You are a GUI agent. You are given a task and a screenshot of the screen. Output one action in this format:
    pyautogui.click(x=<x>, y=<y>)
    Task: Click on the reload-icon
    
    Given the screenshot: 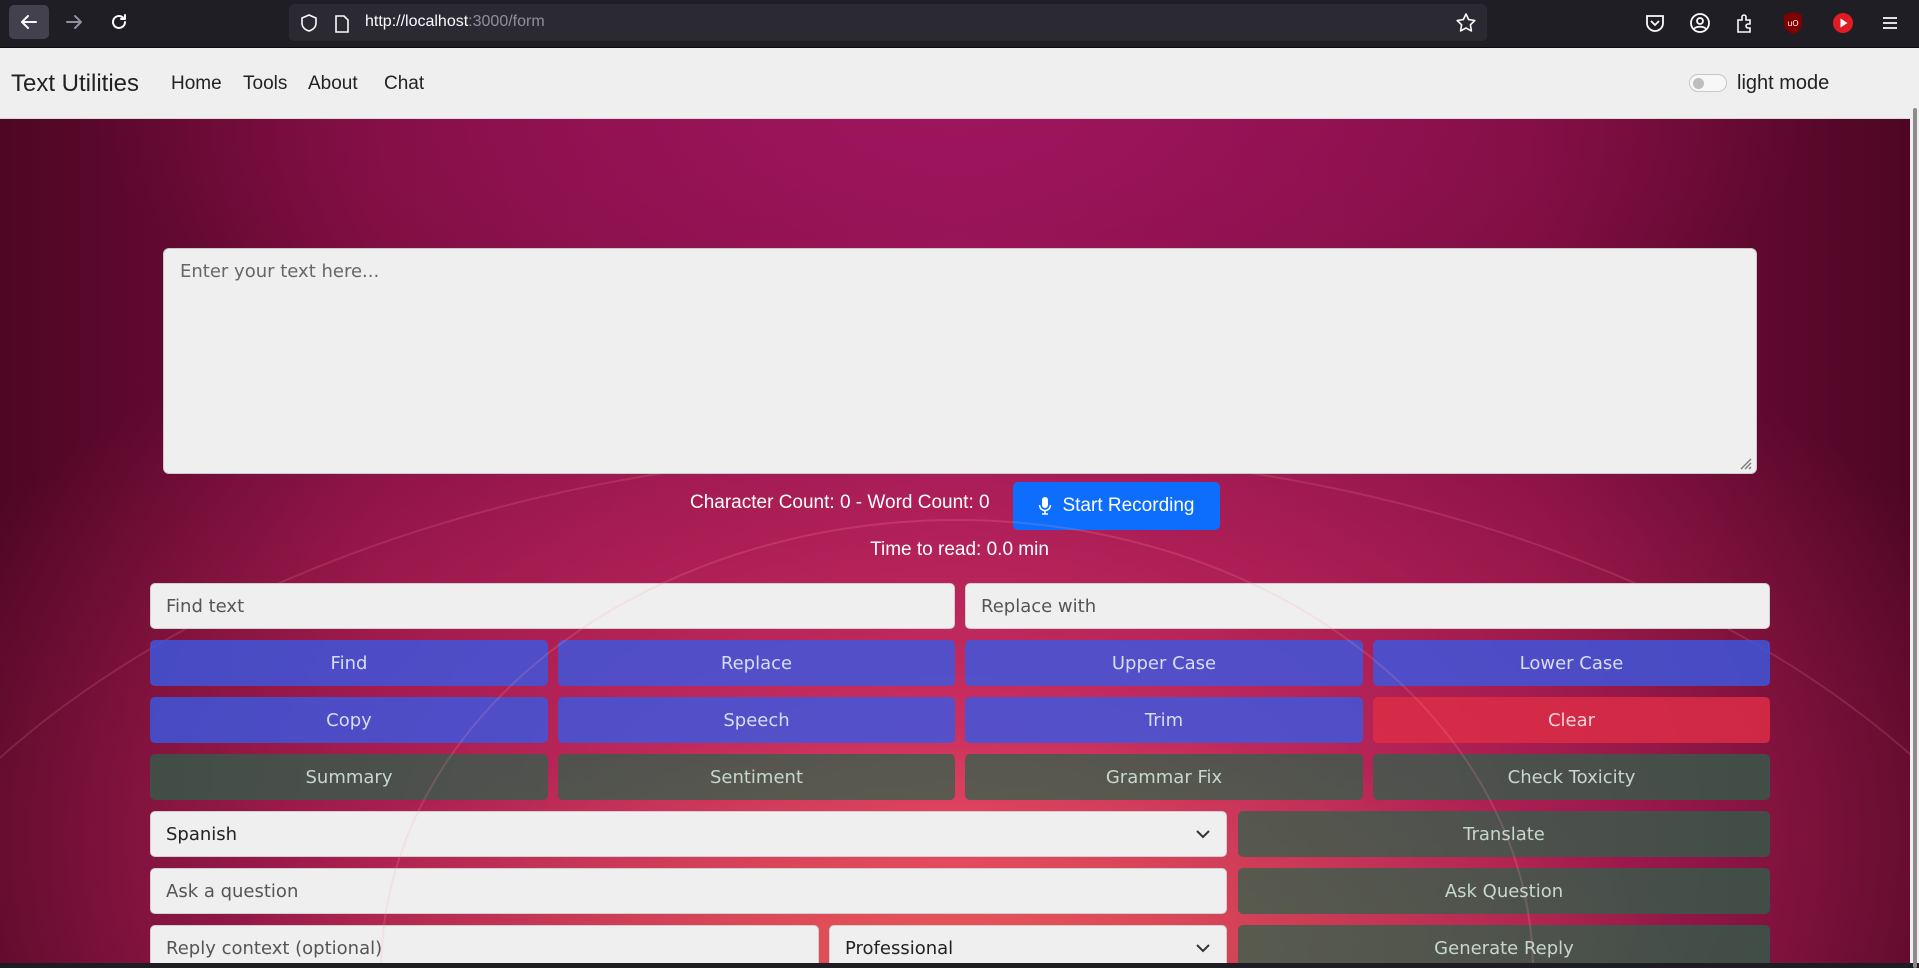 What is the action you would take?
    pyautogui.click(x=119, y=21)
    